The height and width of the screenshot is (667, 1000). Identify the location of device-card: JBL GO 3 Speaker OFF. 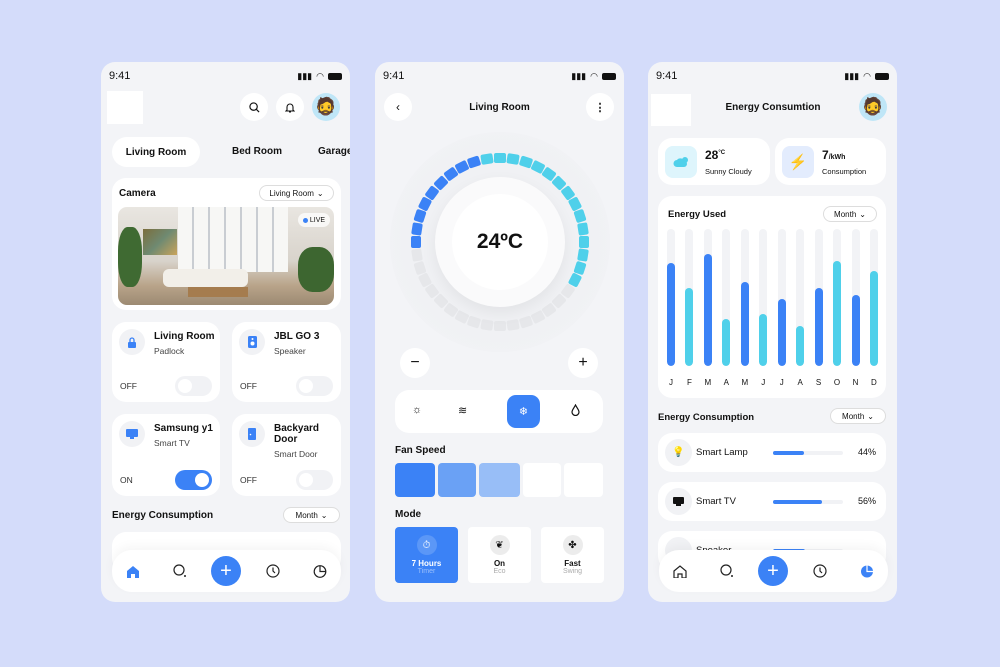
(286, 362).